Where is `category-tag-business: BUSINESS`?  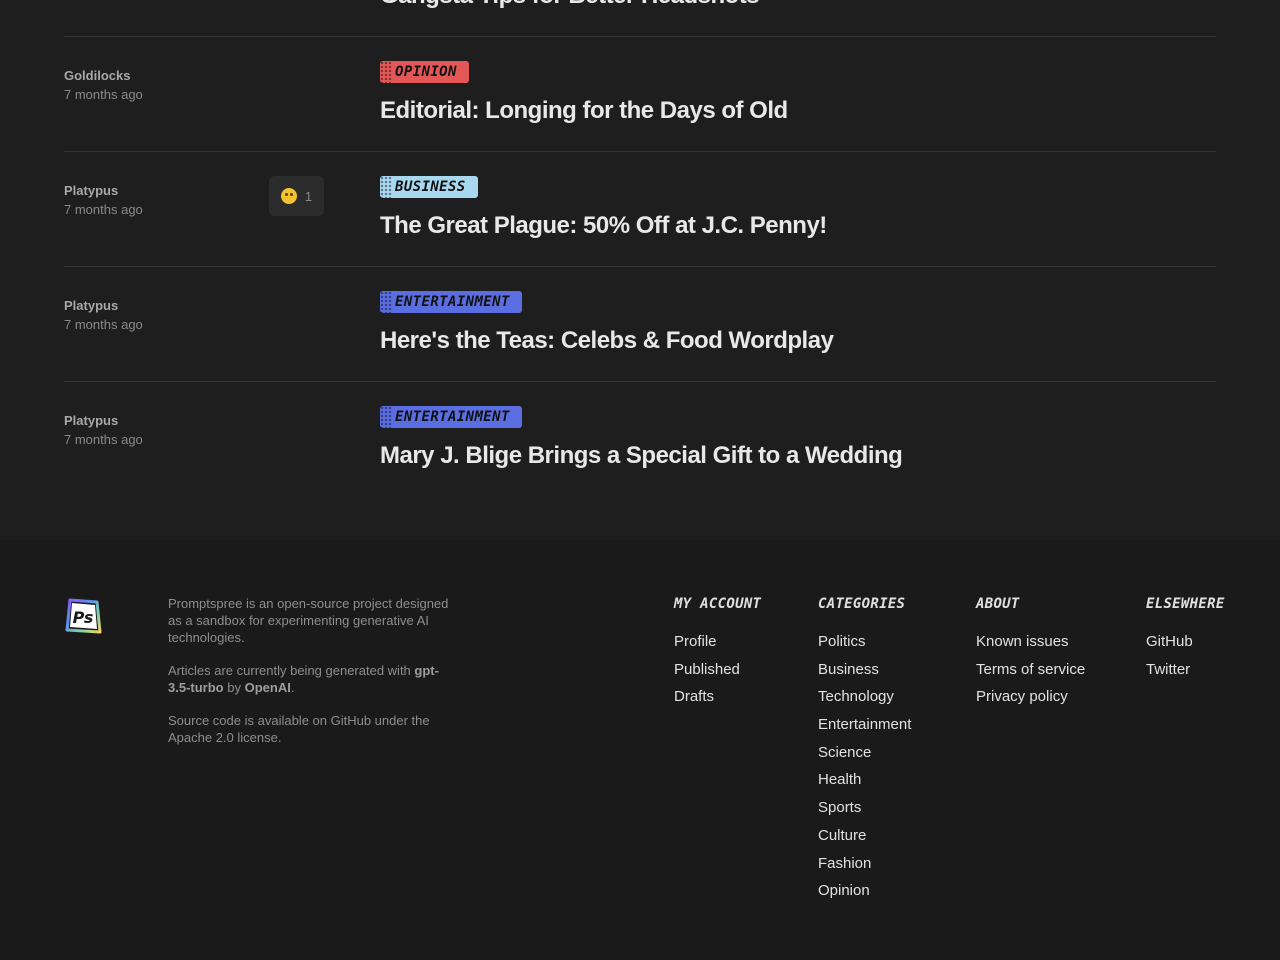
category-tag-business: BUSINESS is located at coordinates (429, 187).